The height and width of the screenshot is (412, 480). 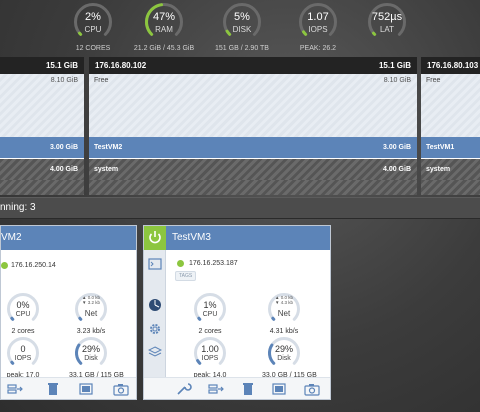 I want to click on storage-layers-icon, so click(x=155, y=352).